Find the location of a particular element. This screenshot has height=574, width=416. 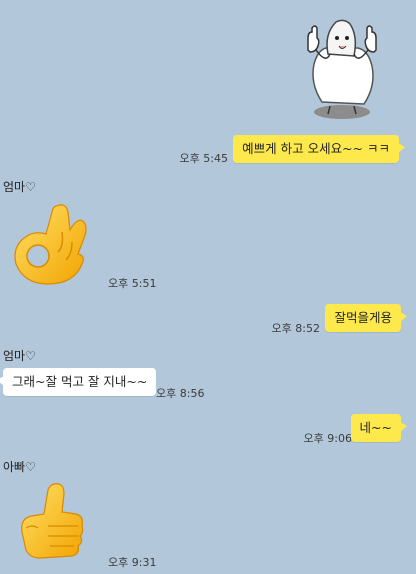

outgoing-sticker-message is located at coordinates (342, 68).